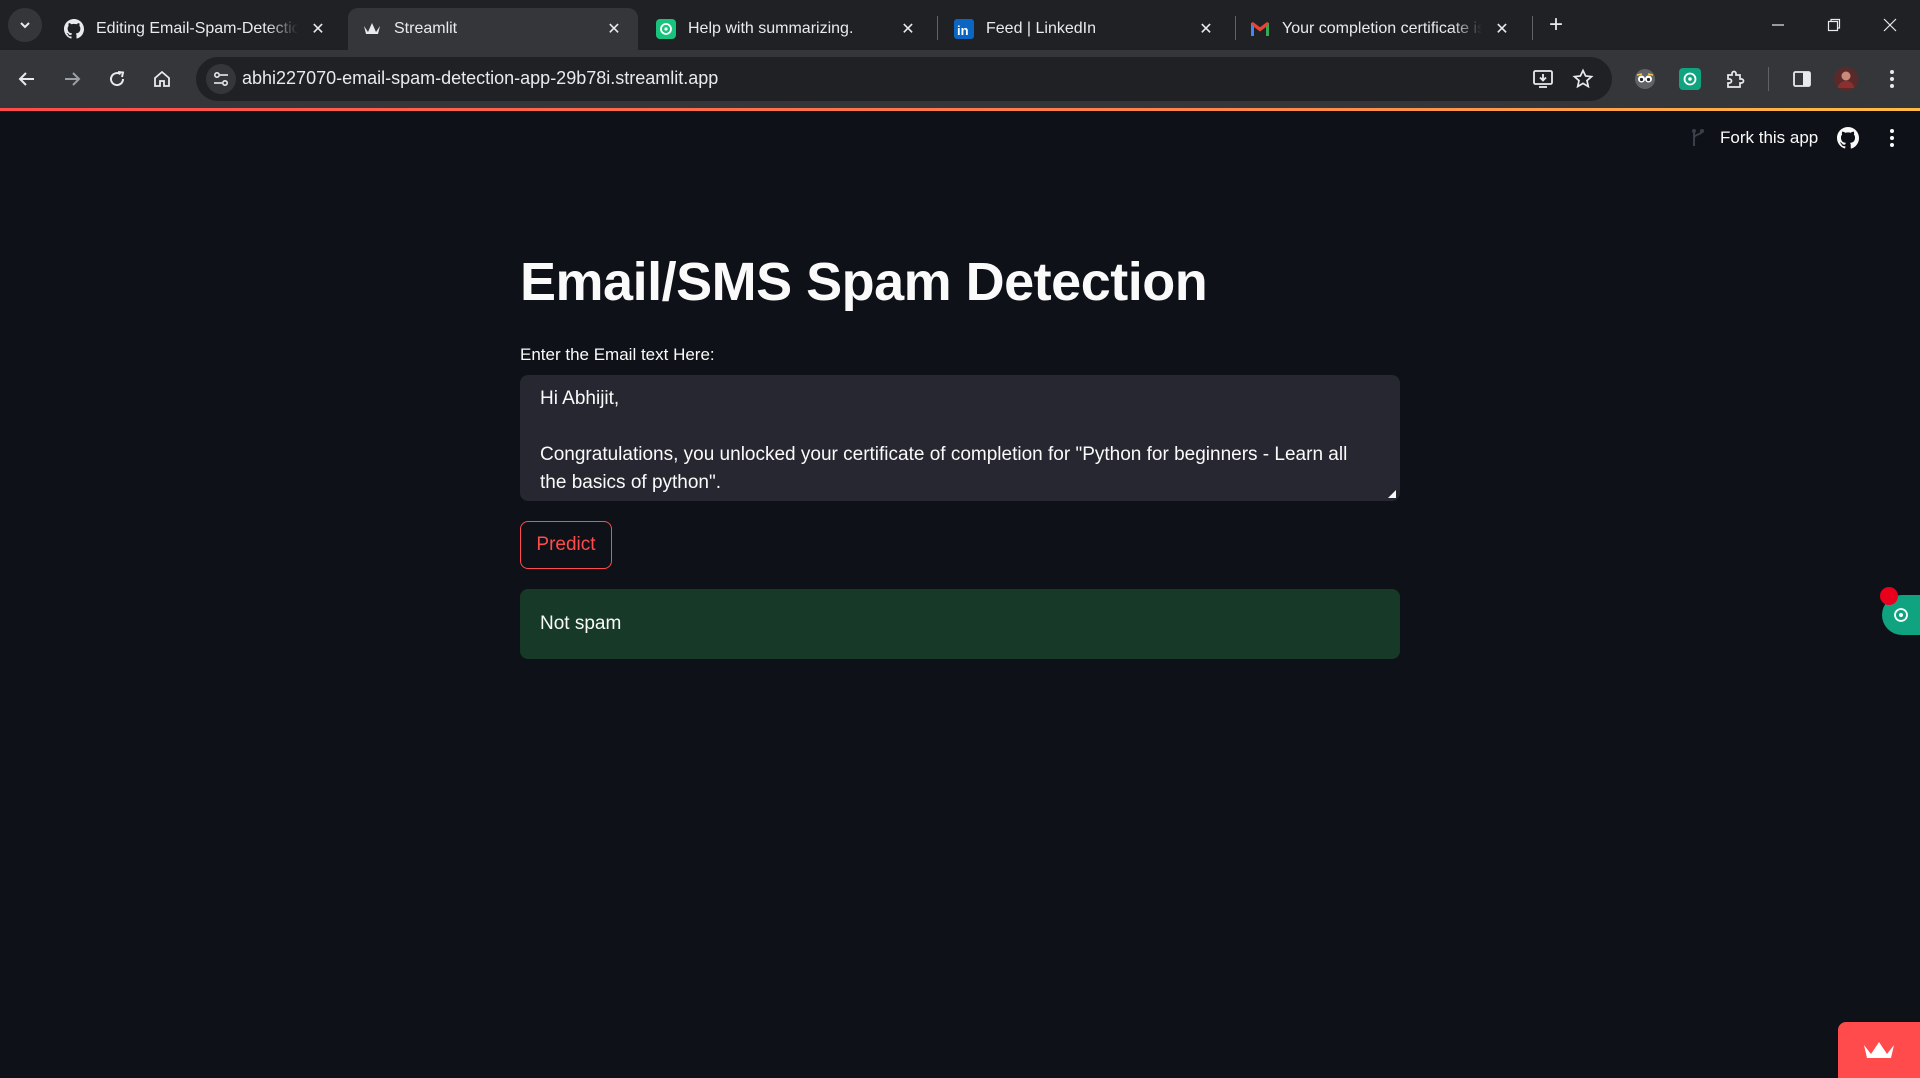 Image resolution: width=1920 pixels, height=1078 pixels. I want to click on fork-icon, so click(1698, 138).